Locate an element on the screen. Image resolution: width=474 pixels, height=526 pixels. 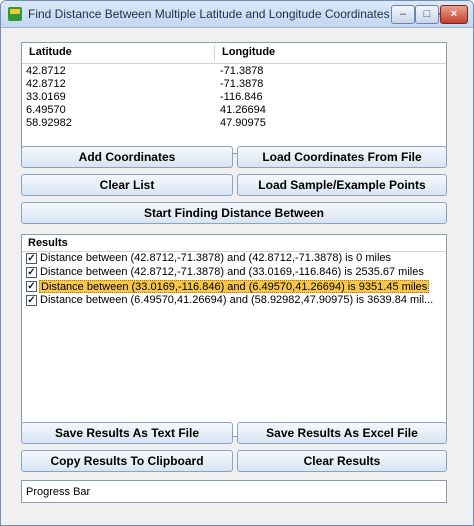
add-coordinates-button: Add Coordinates is located at coordinates (127, 157).